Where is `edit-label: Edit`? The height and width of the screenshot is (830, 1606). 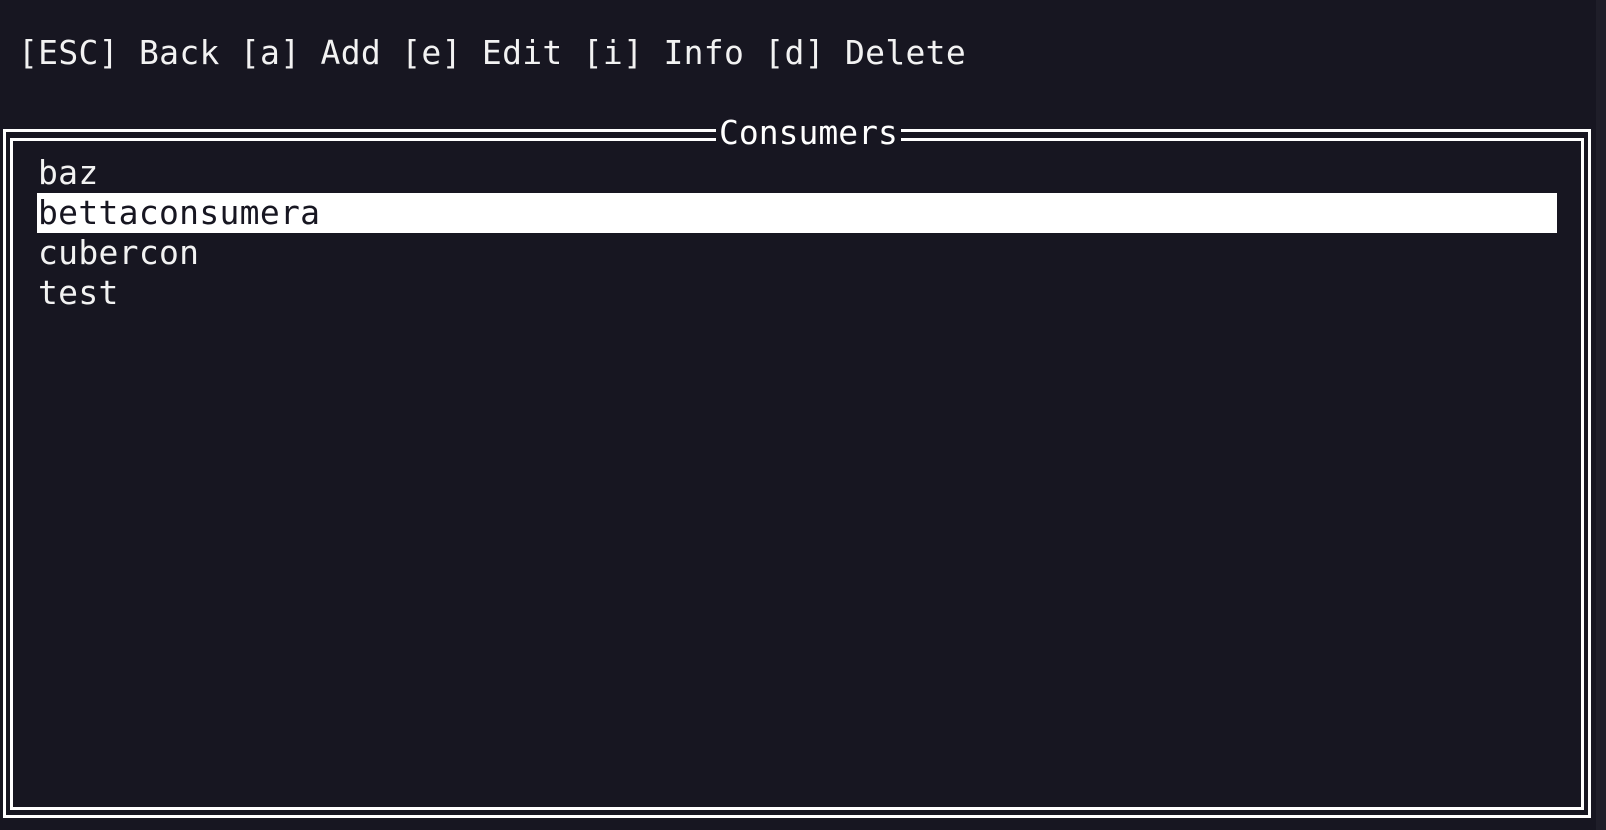 edit-label: Edit is located at coordinates (522, 52).